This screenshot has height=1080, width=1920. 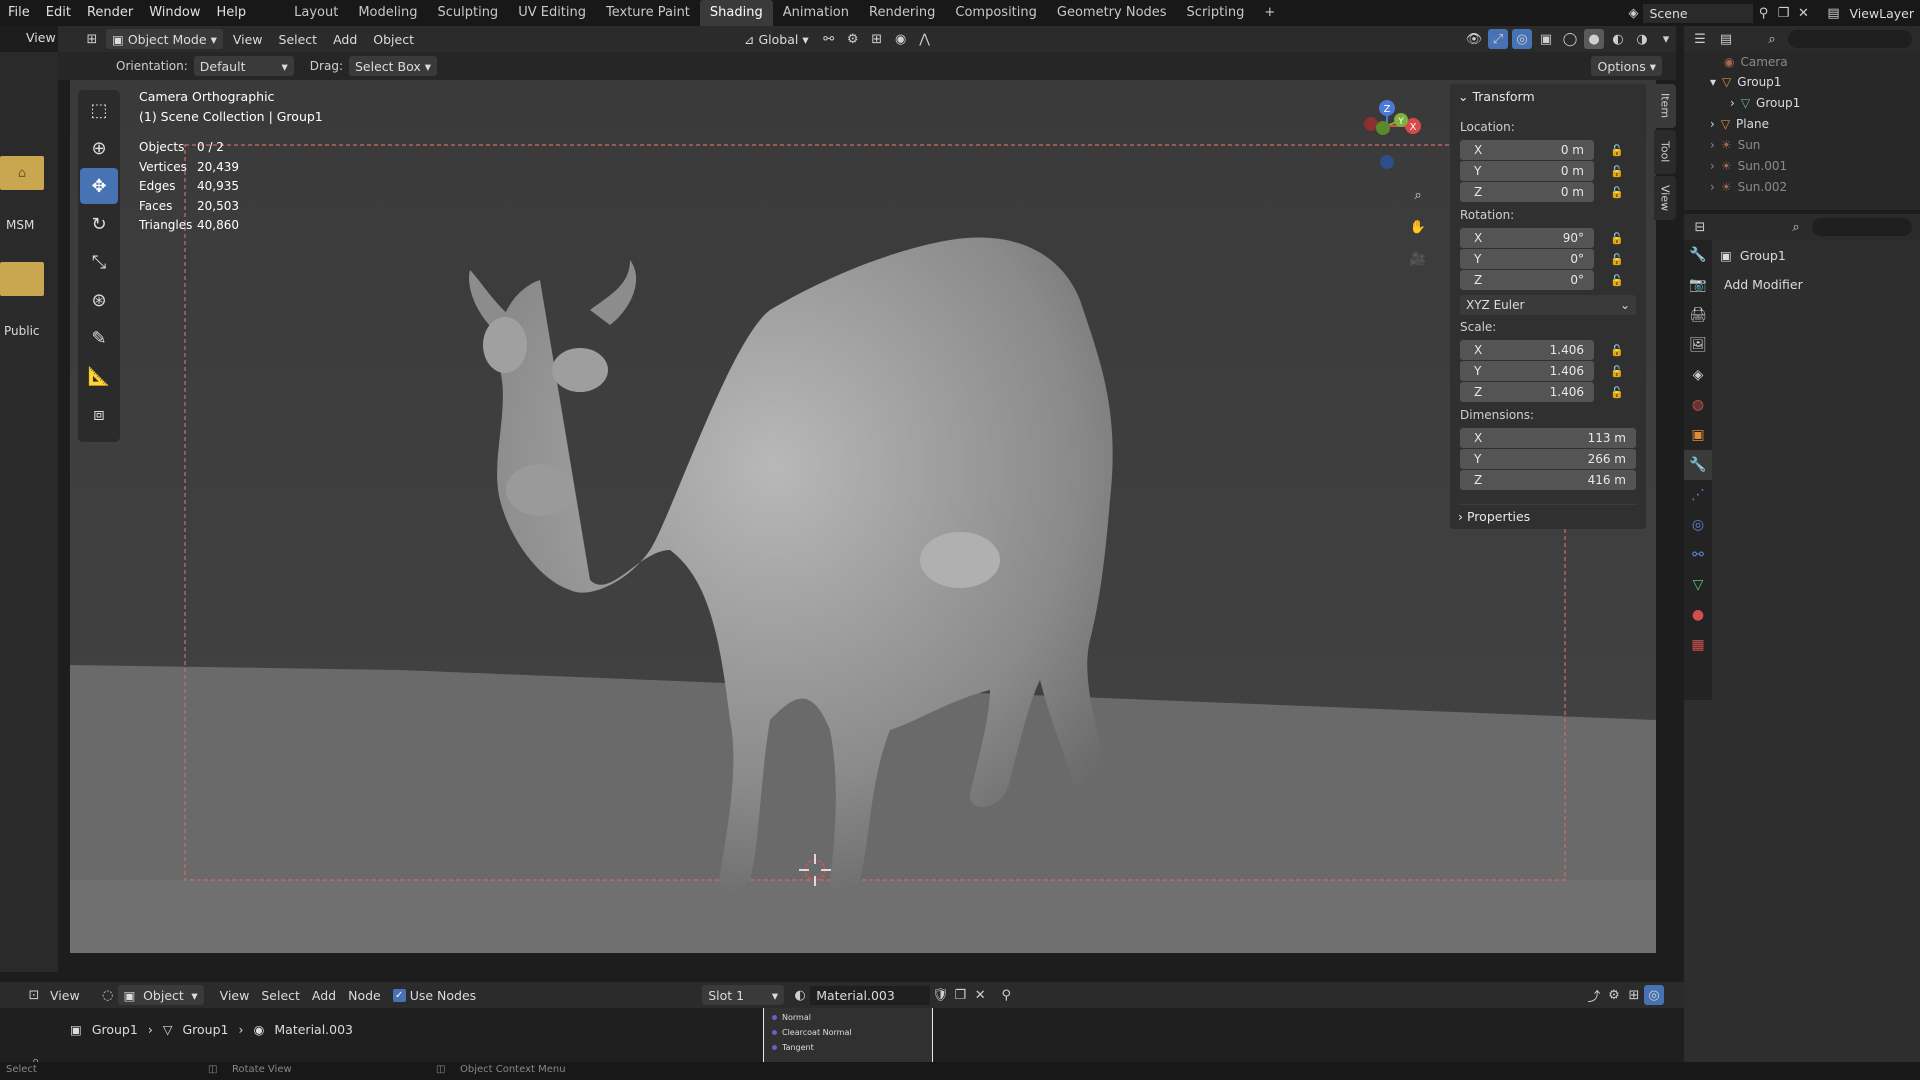 What do you see at coordinates (848, 1037) in the screenshot?
I see `principled-bsdf-node: Normal Clearcoat Normal Tangent` at bounding box center [848, 1037].